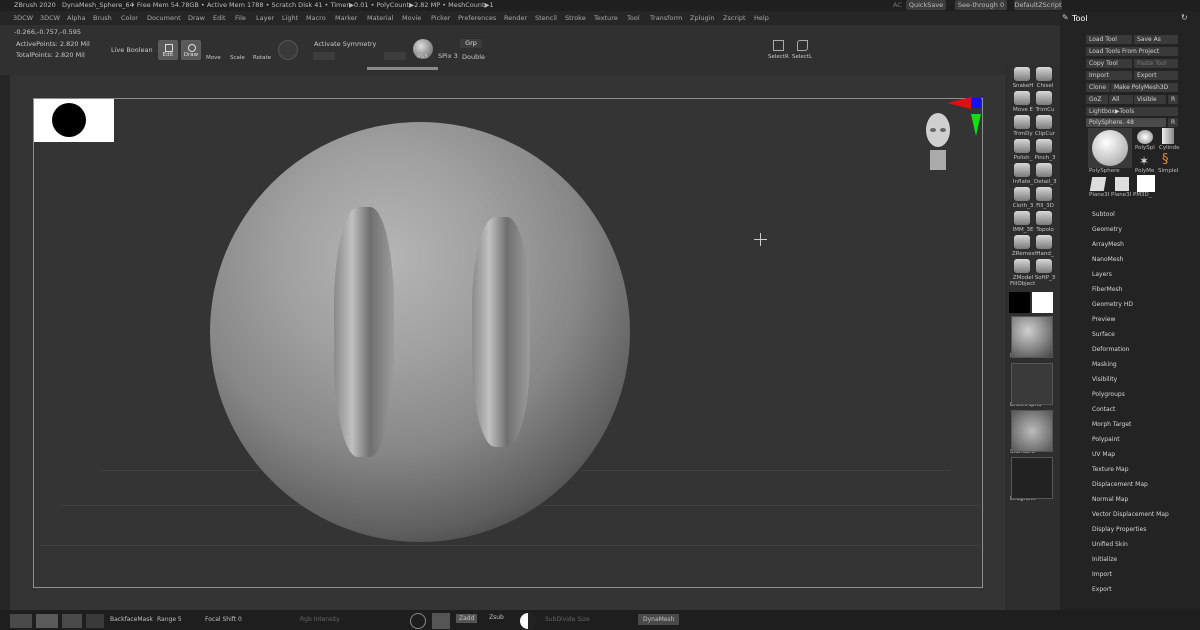 The height and width of the screenshot is (630, 1200). What do you see at coordinates (938, 143) in the screenshot?
I see `head-orientation-icon` at bounding box center [938, 143].